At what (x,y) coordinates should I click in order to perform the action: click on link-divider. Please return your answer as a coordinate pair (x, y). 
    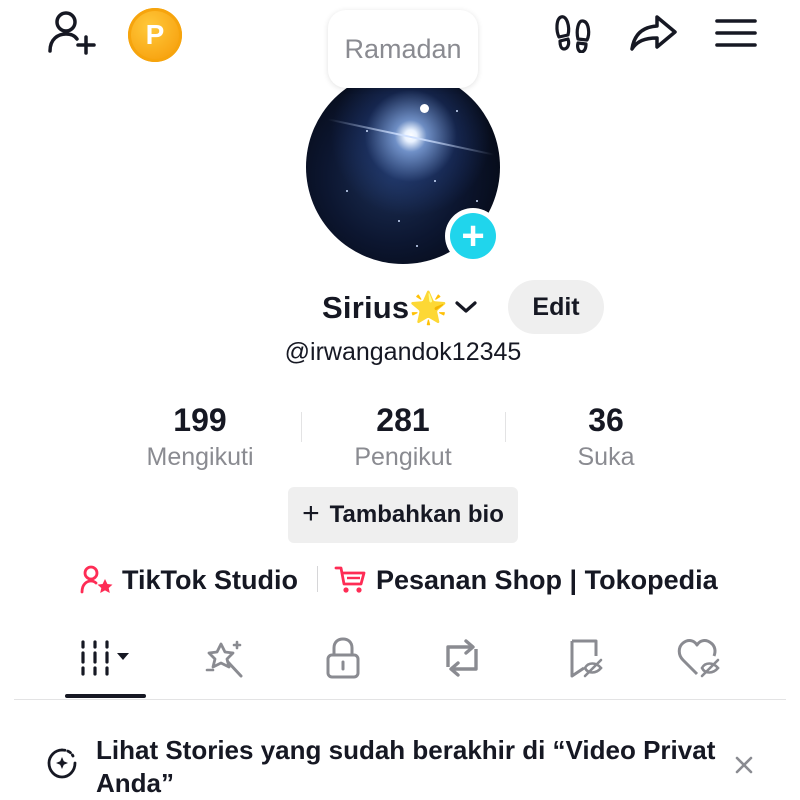
    Looking at the image, I should click on (317, 579).